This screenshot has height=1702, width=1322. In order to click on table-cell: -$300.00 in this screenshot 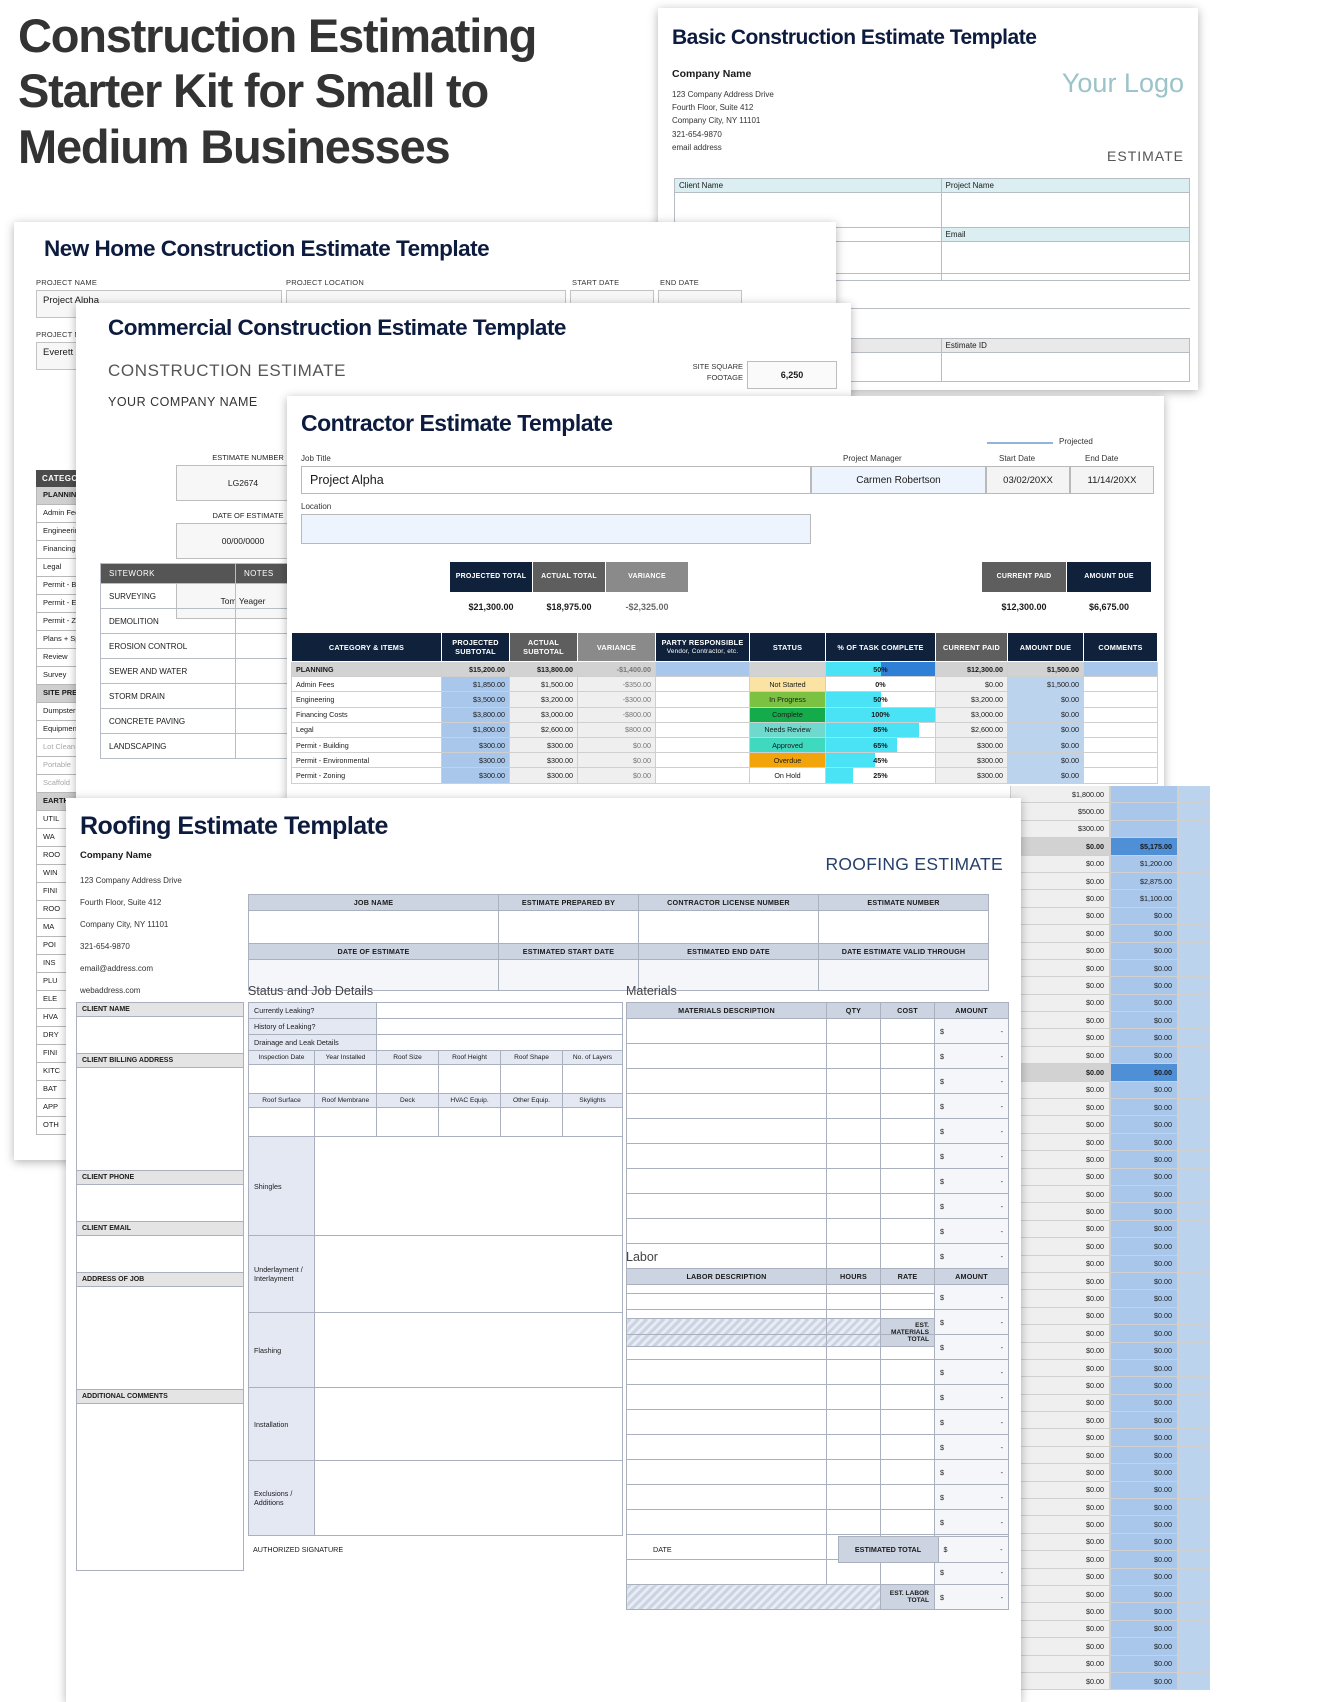, I will do `click(616, 699)`.